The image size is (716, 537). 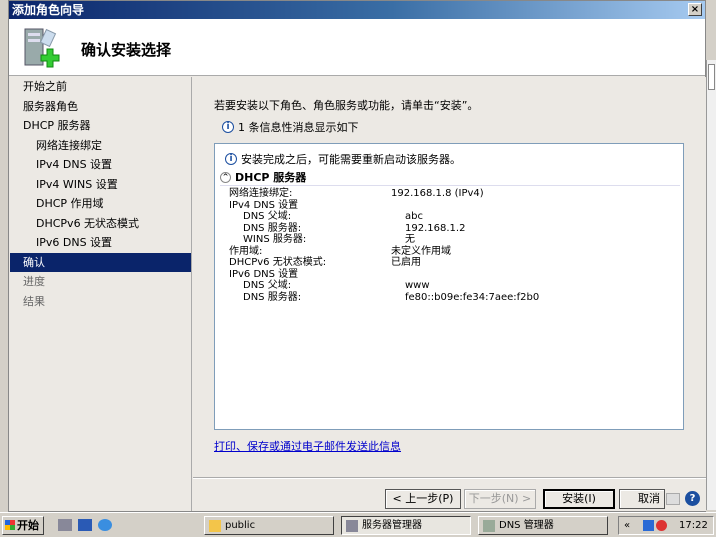 I want to click on setting-row: WINS 服务器: 无, so click(x=449, y=240).